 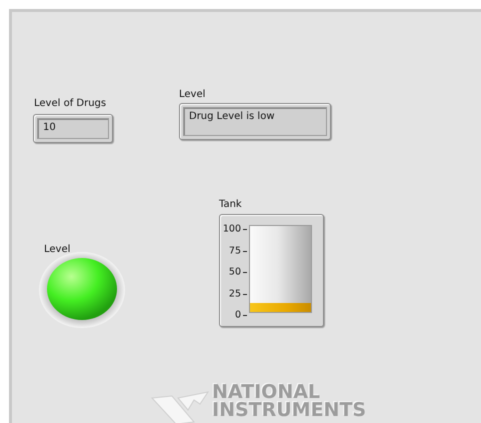 What do you see at coordinates (266, 392) in the screenshot?
I see `logo-text: NATIONAL` at bounding box center [266, 392].